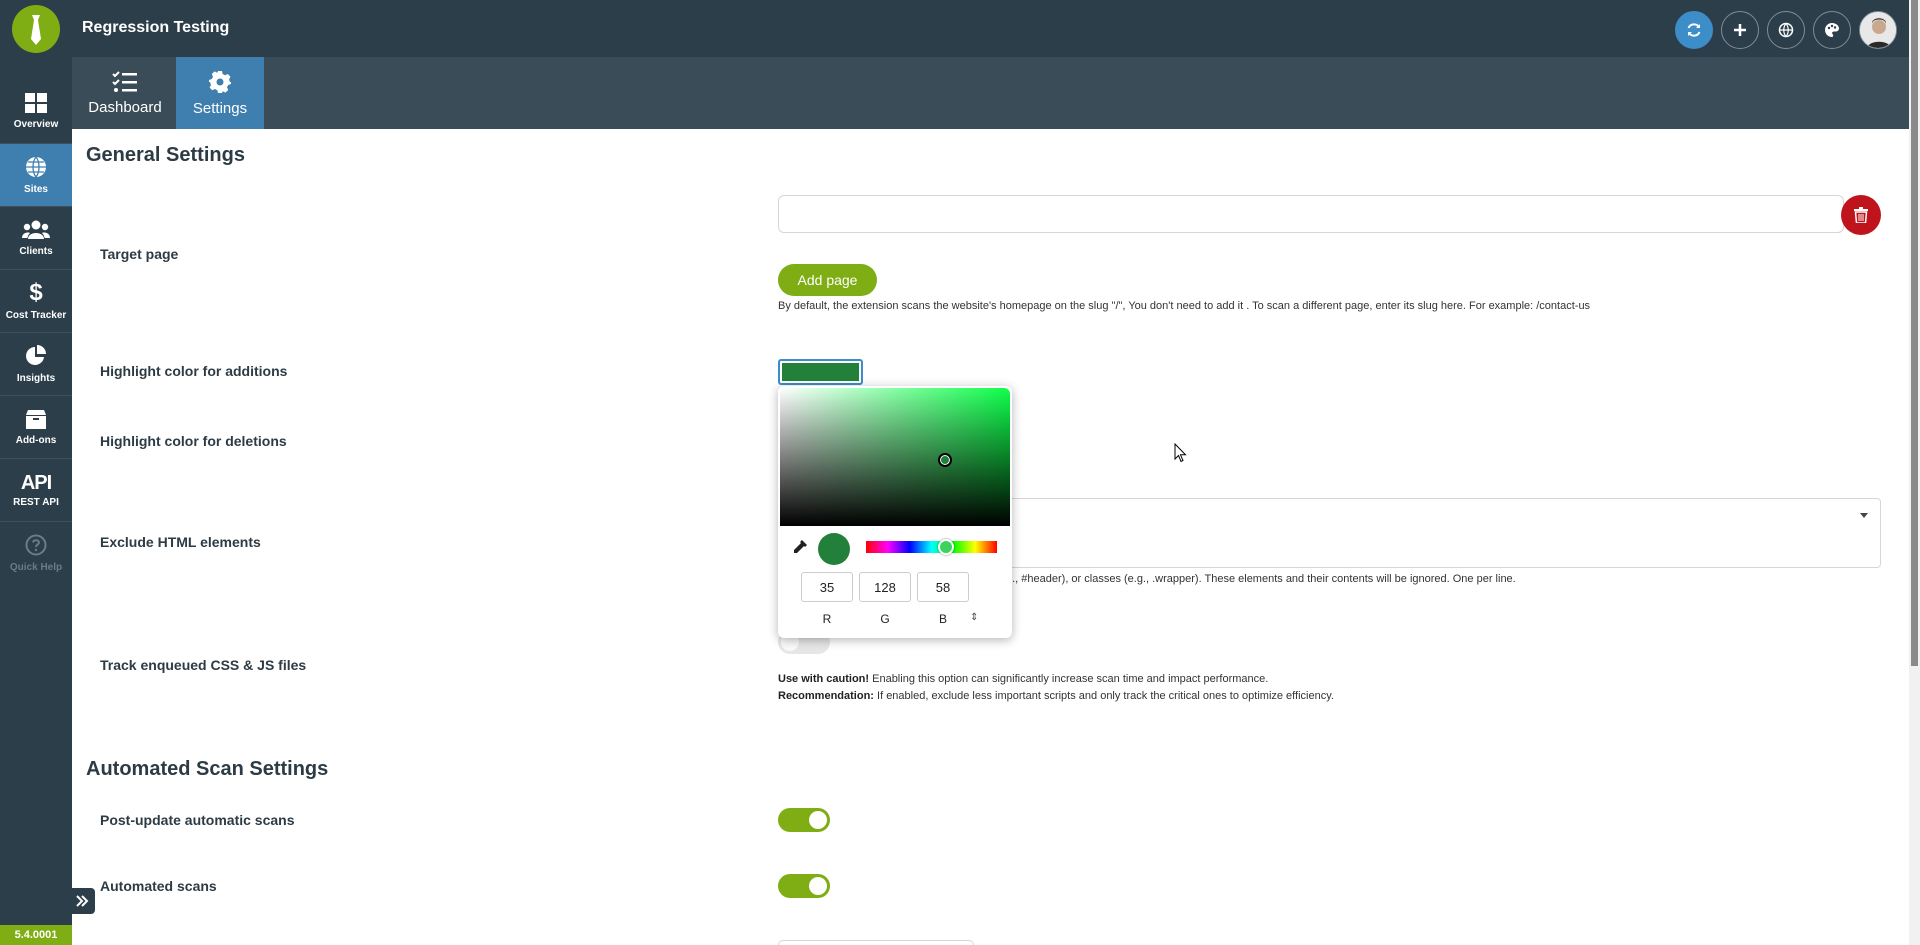 This screenshot has width=1920, height=945. I want to click on post-update-scans-label: Post-update automatic scans, so click(197, 820).